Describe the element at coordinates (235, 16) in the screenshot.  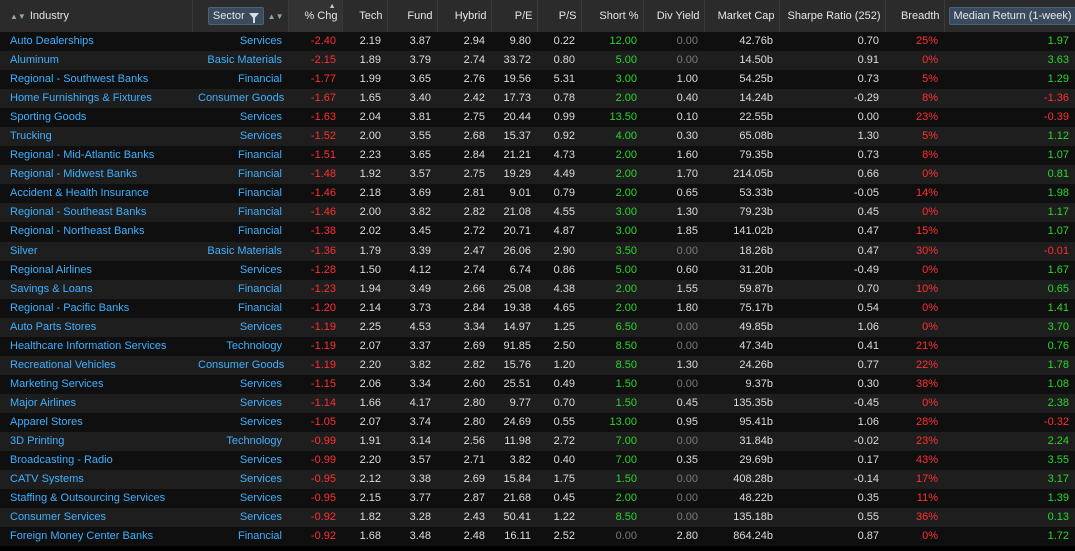
I see `sector-filter-box: Sector` at that location.